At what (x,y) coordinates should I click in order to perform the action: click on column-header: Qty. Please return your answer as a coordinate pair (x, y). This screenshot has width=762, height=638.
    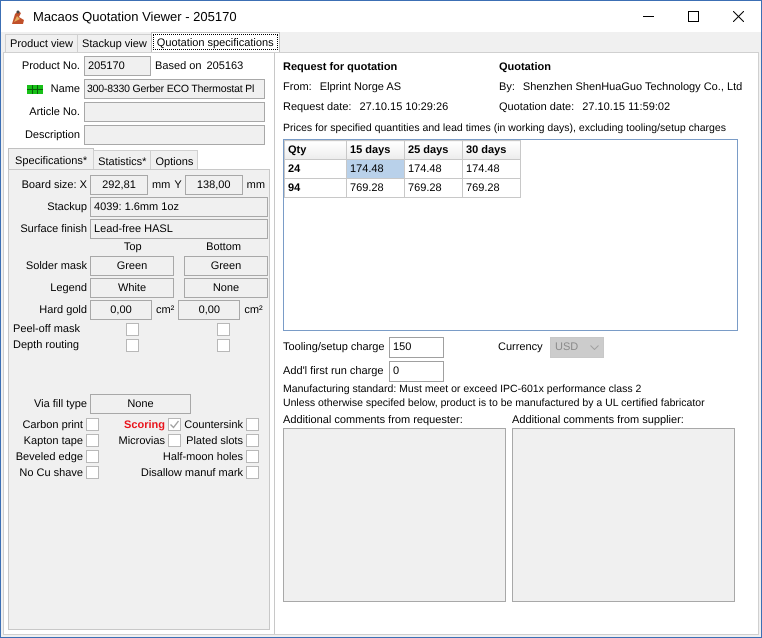
    Looking at the image, I should click on (315, 150).